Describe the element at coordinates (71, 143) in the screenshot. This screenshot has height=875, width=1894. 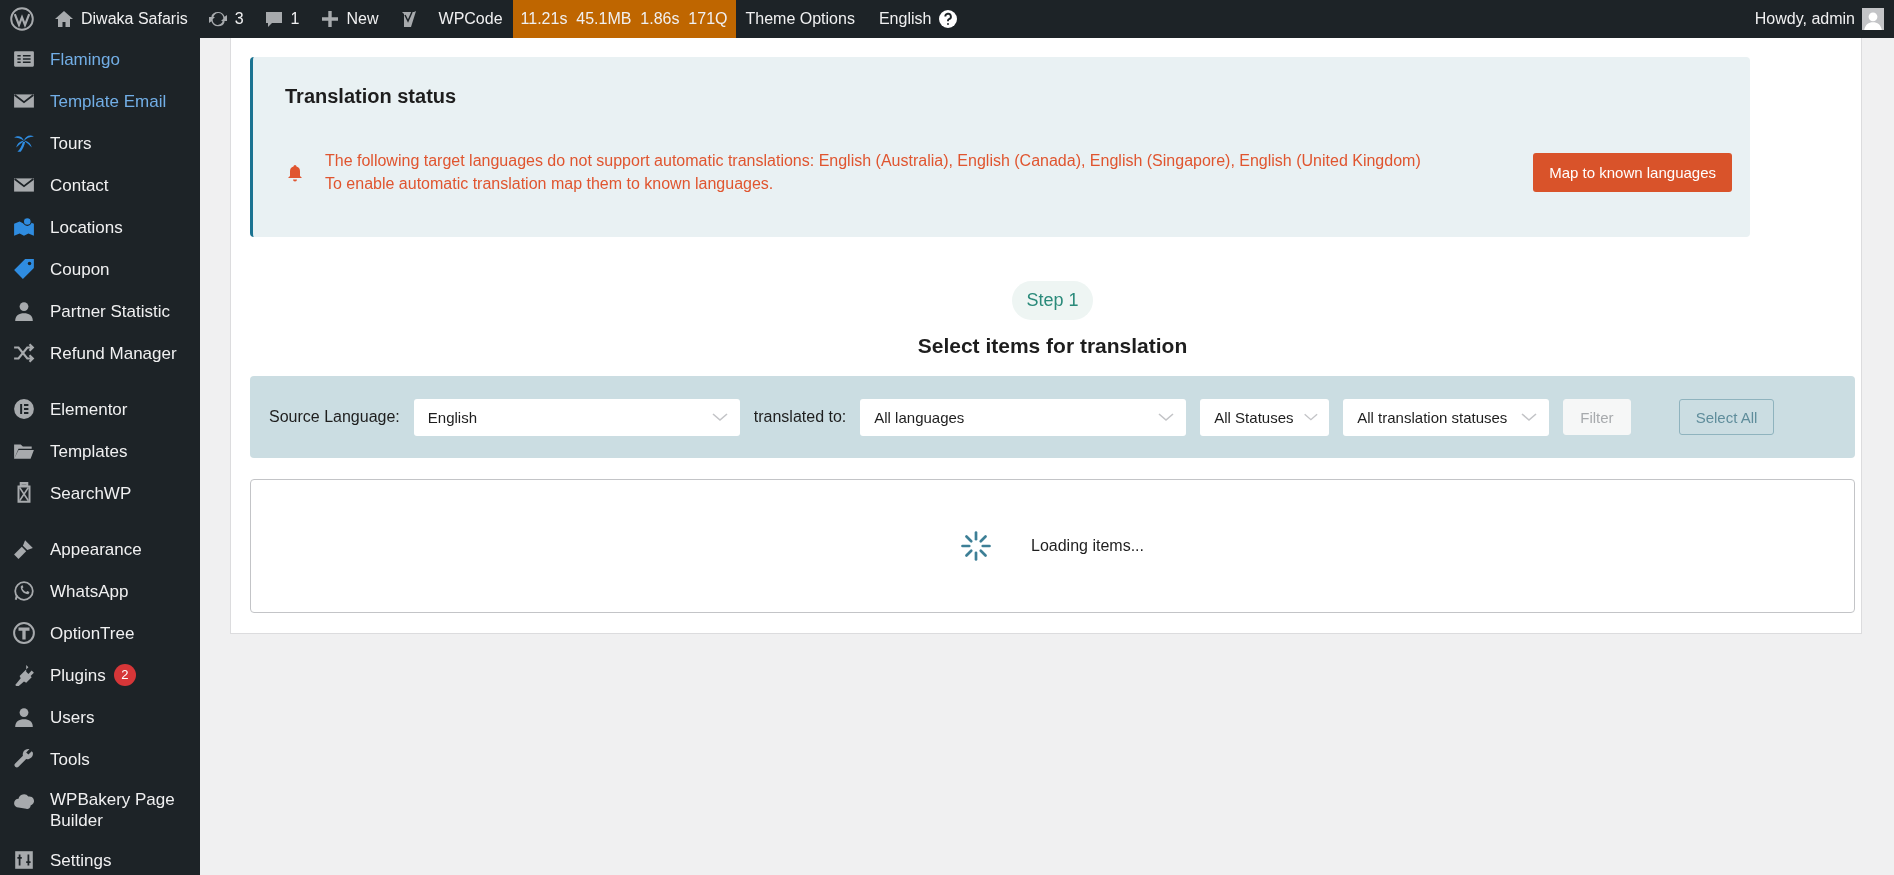
I see `menu-item-link: Tours` at that location.